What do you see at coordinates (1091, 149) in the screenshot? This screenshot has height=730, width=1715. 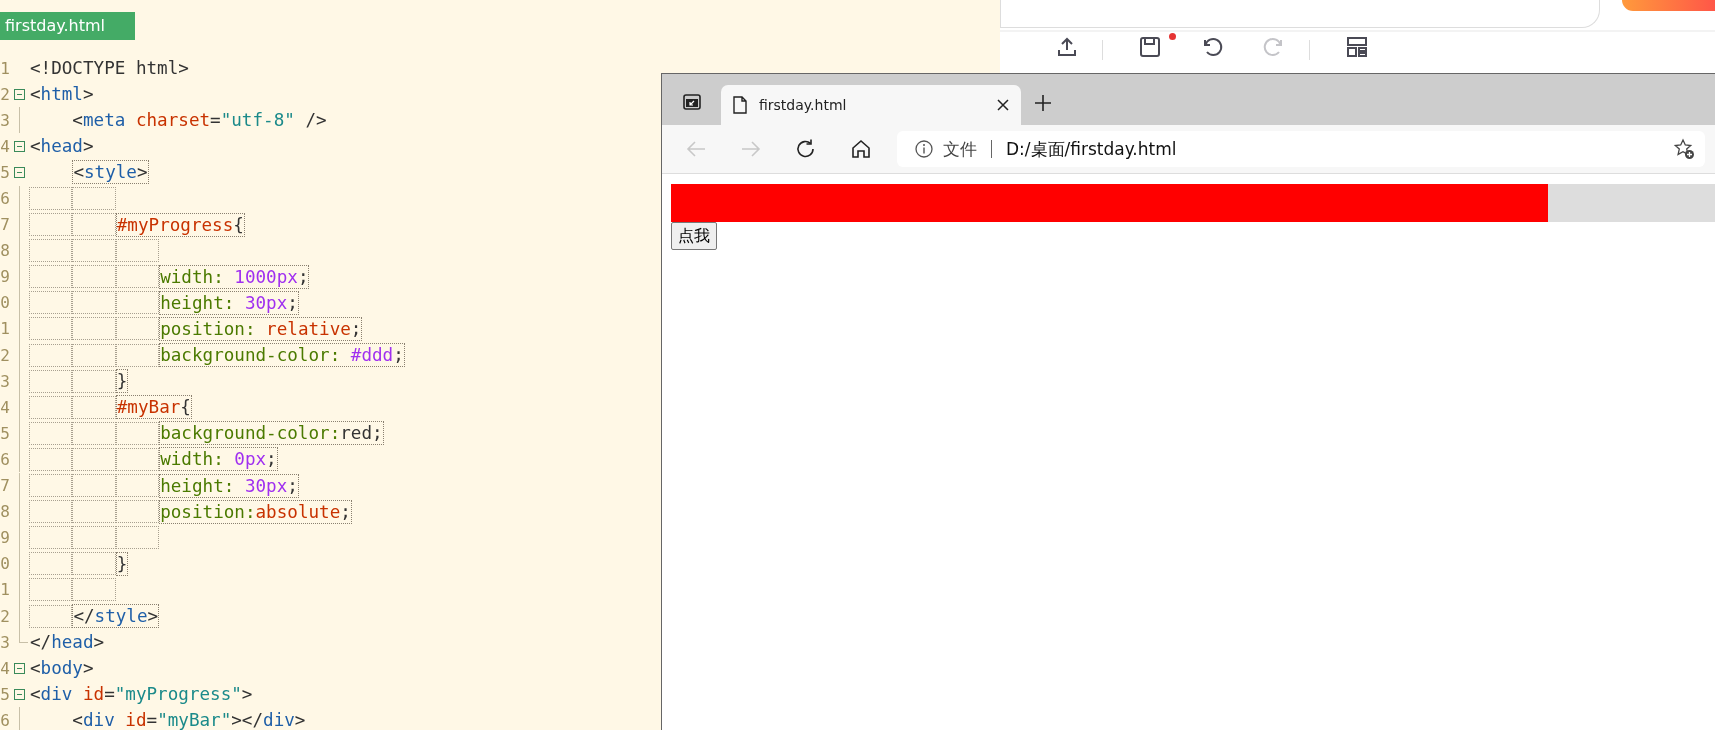 I see `url-text: D:/桌面/firstday.html` at bounding box center [1091, 149].